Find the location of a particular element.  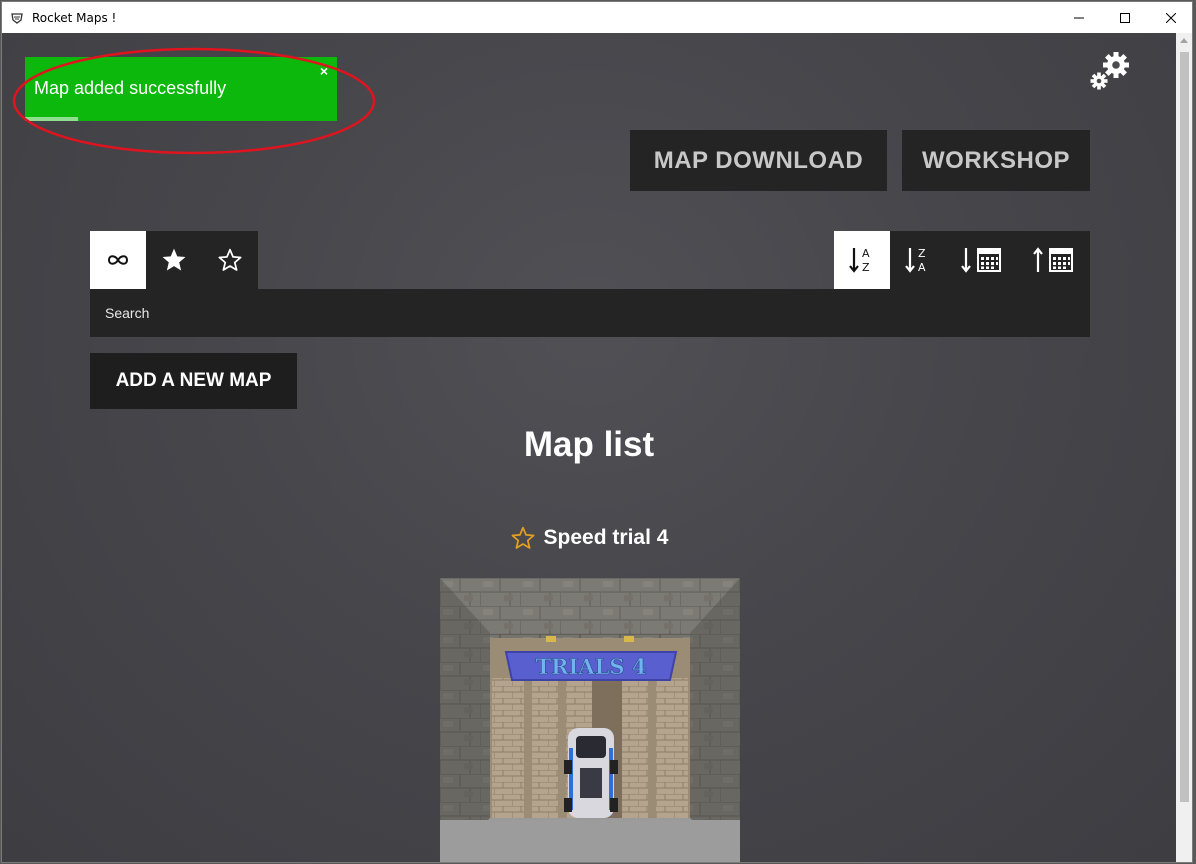

window-title: Rocket Maps ! is located at coordinates (74, 18).